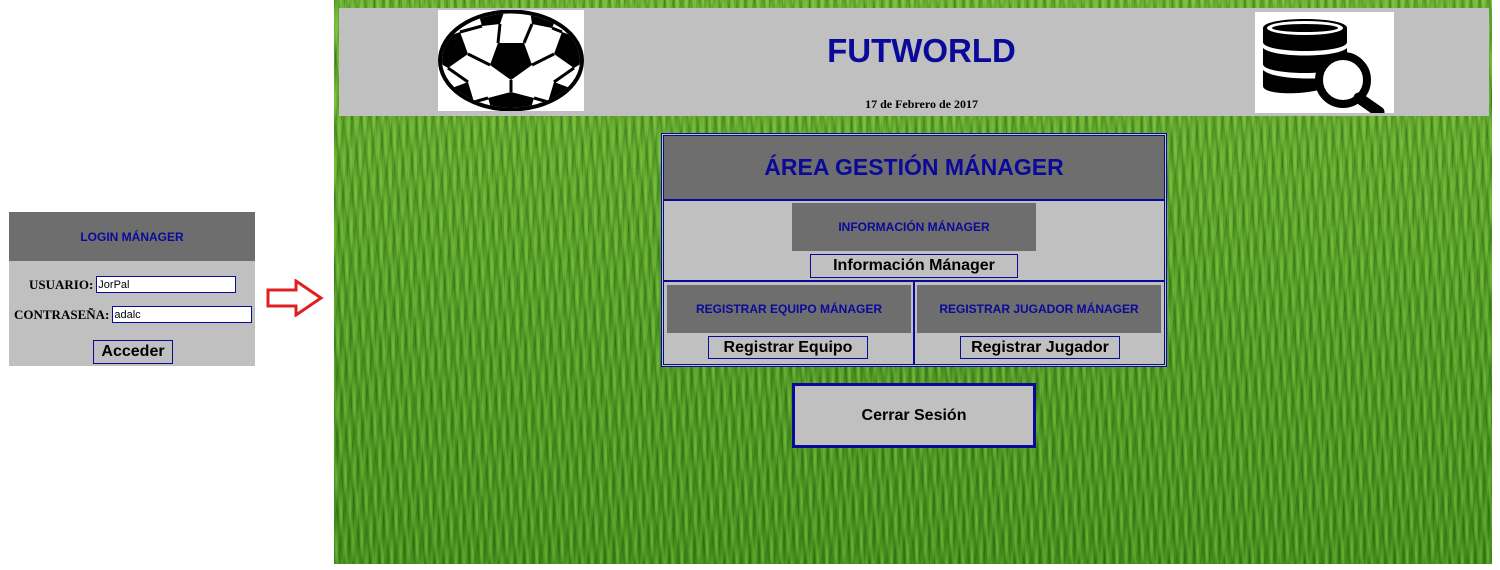 The image size is (1500, 570). What do you see at coordinates (1039, 309) in the screenshot?
I see `player-section-label: REGISTRAR JUGADOR MÁNAGER` at bounding box center [1039, 309].